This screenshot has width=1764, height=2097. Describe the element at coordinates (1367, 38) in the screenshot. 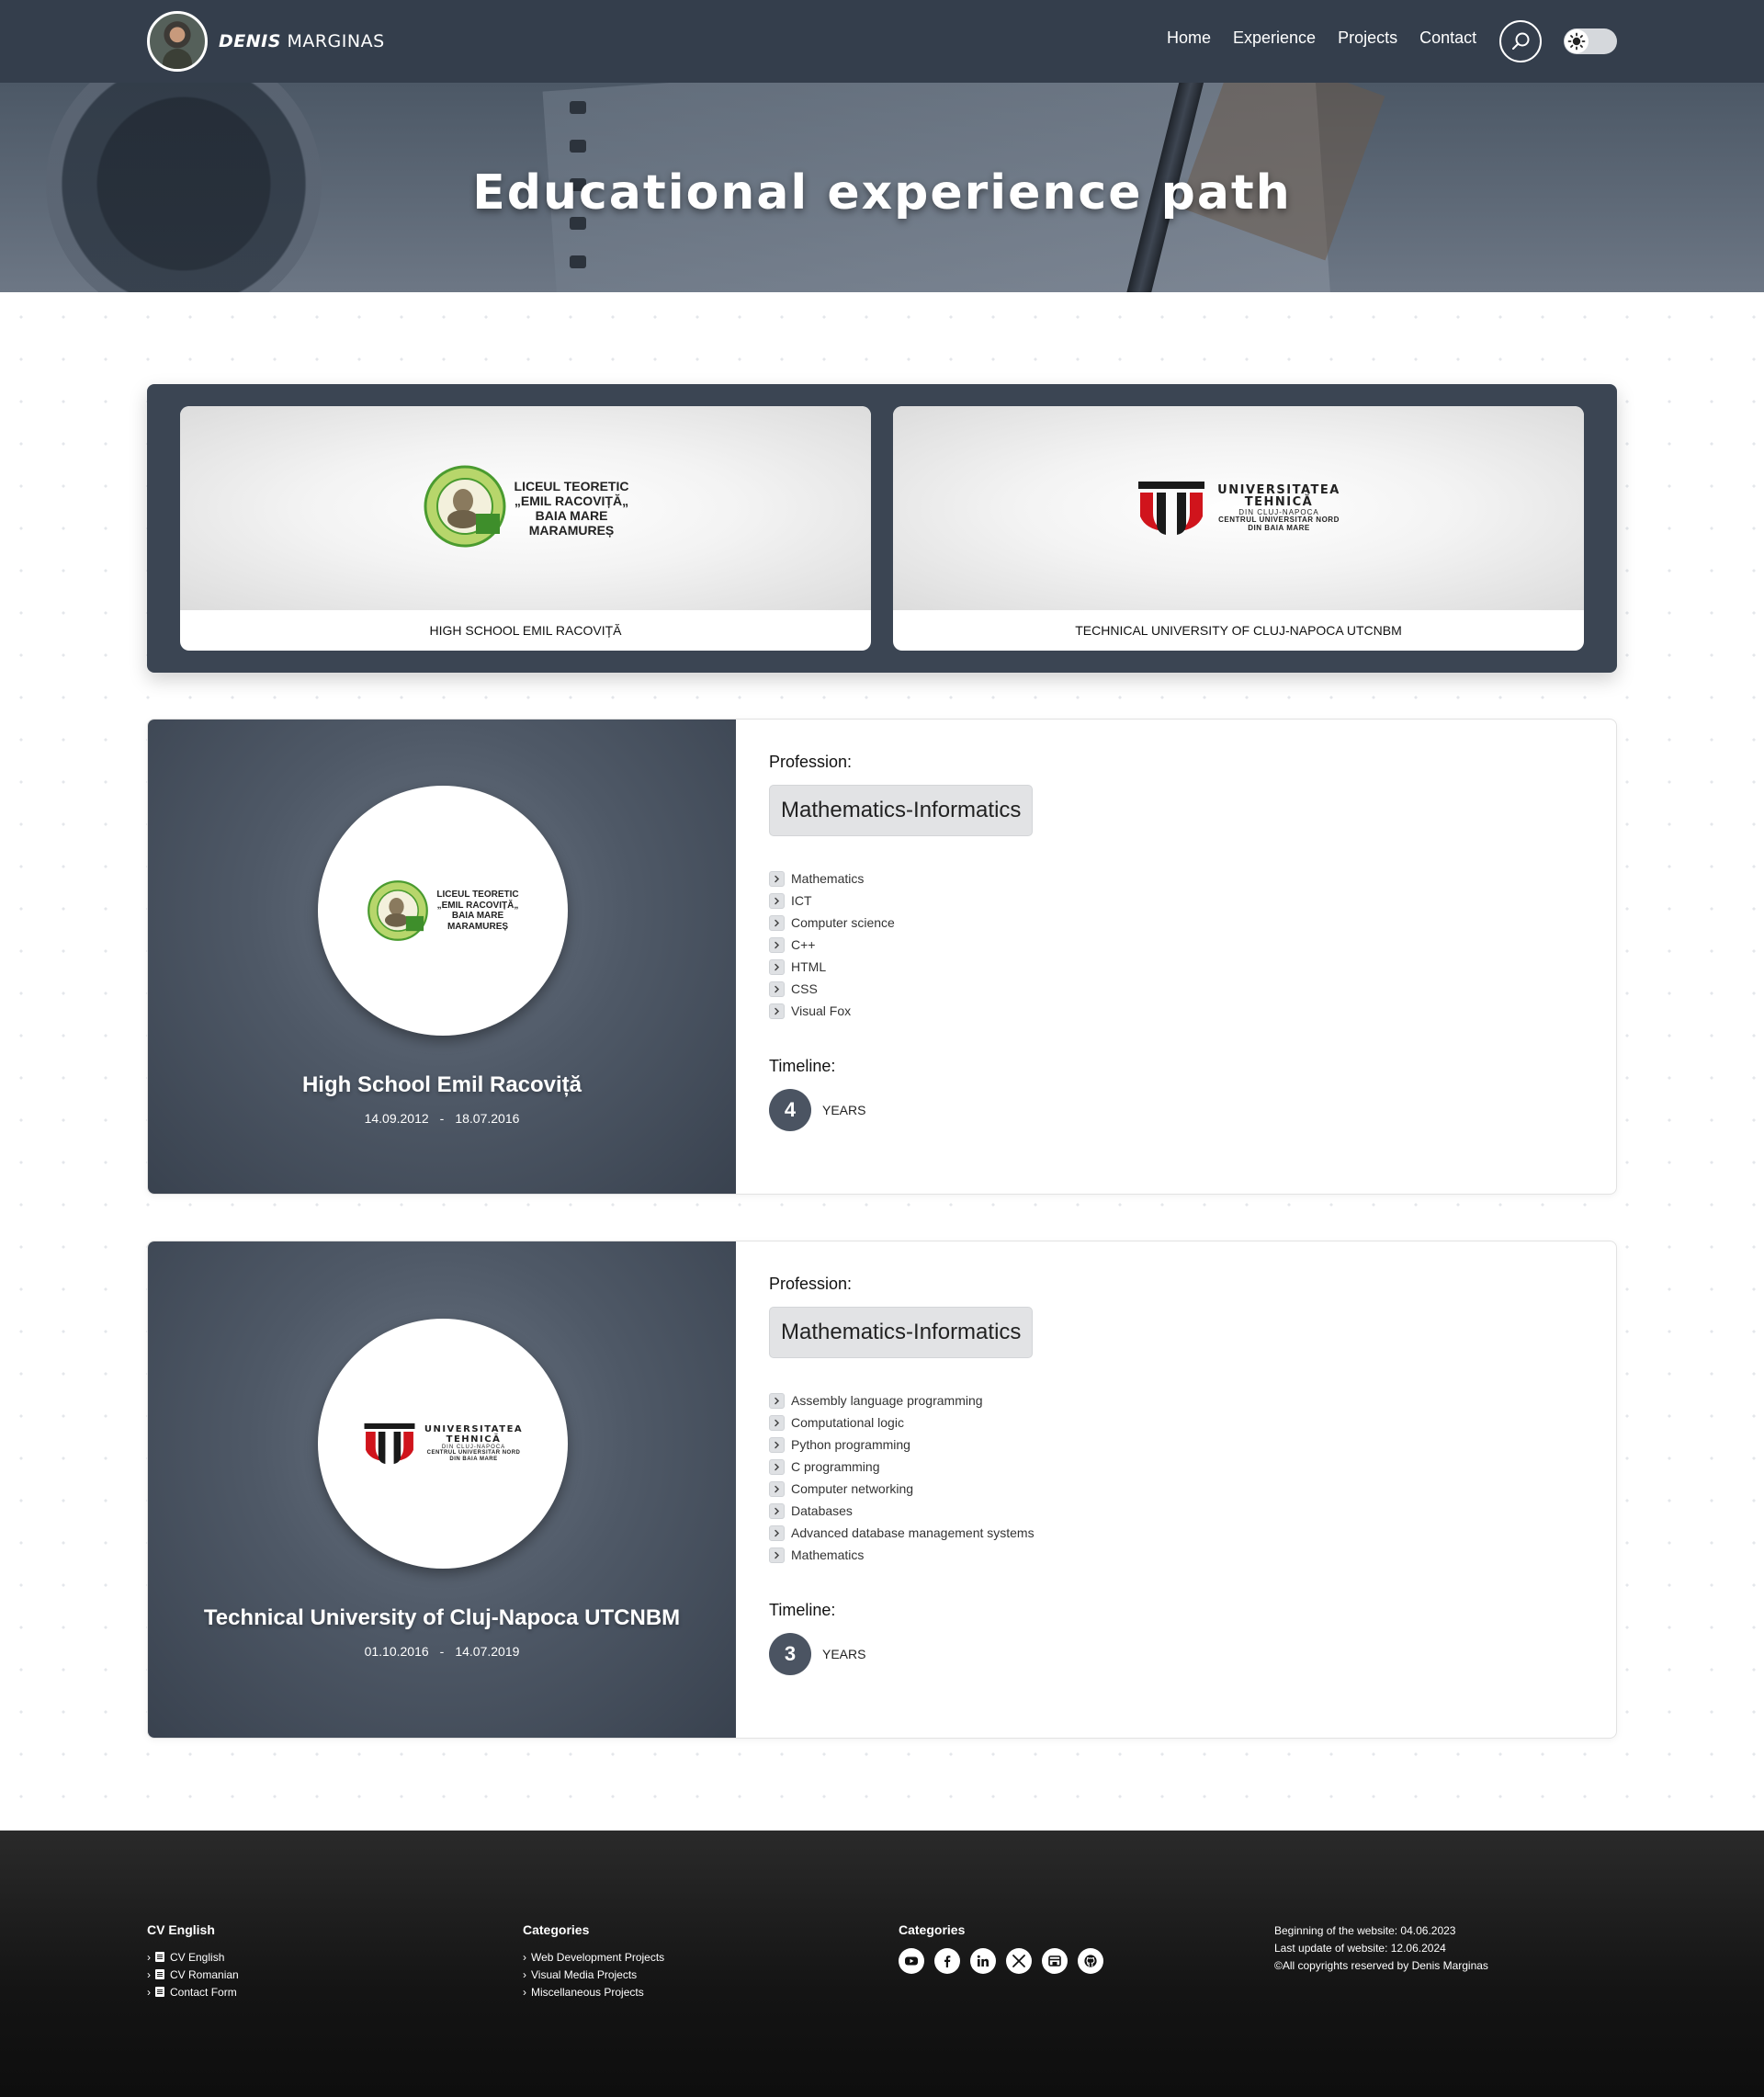

I see `nav-projects: Projects` at that location.